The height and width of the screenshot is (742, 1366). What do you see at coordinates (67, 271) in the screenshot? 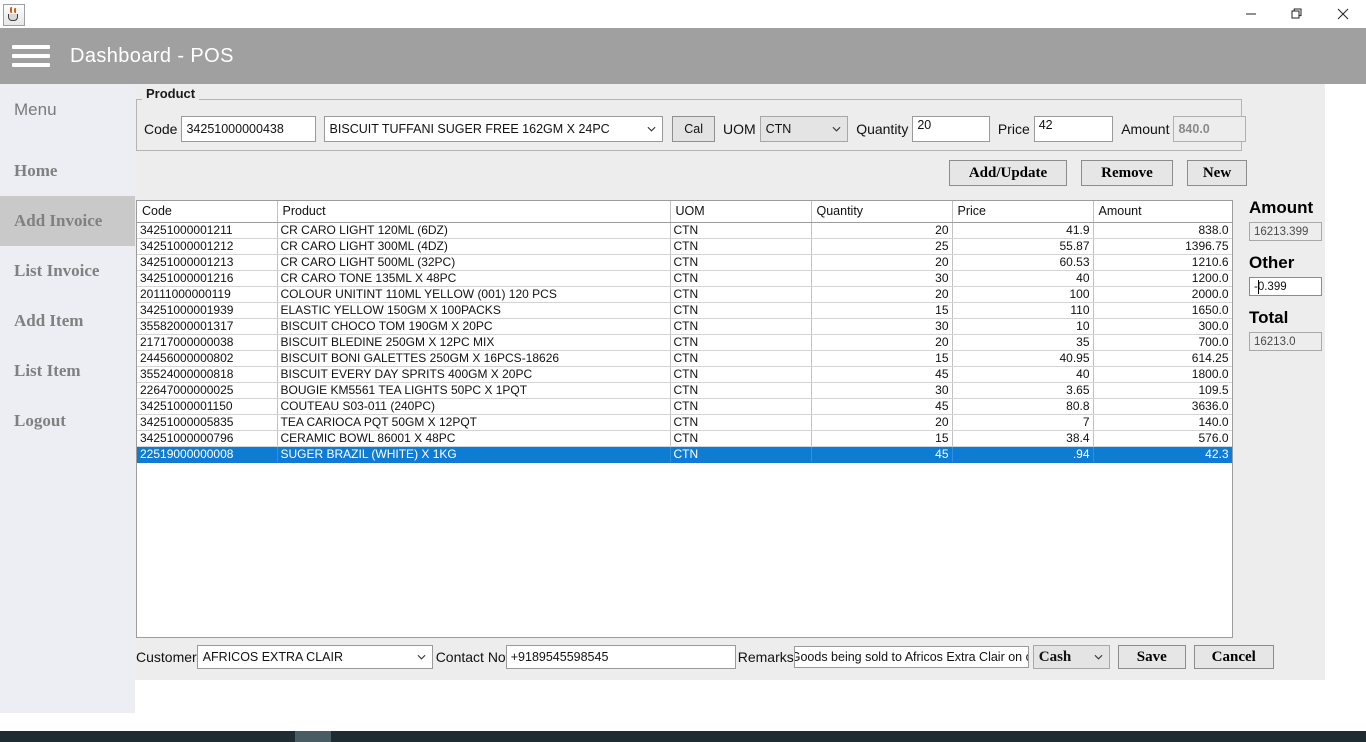
I see `sidebar-item-list-invoice: List Invoice` at bounding box center [67, 271].